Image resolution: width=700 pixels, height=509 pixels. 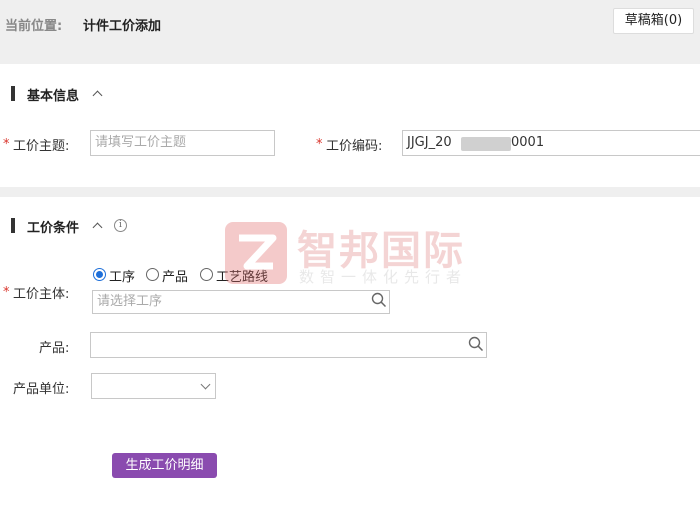 I want to click on radio-product-label: 产品, so click(x=175, y=277).